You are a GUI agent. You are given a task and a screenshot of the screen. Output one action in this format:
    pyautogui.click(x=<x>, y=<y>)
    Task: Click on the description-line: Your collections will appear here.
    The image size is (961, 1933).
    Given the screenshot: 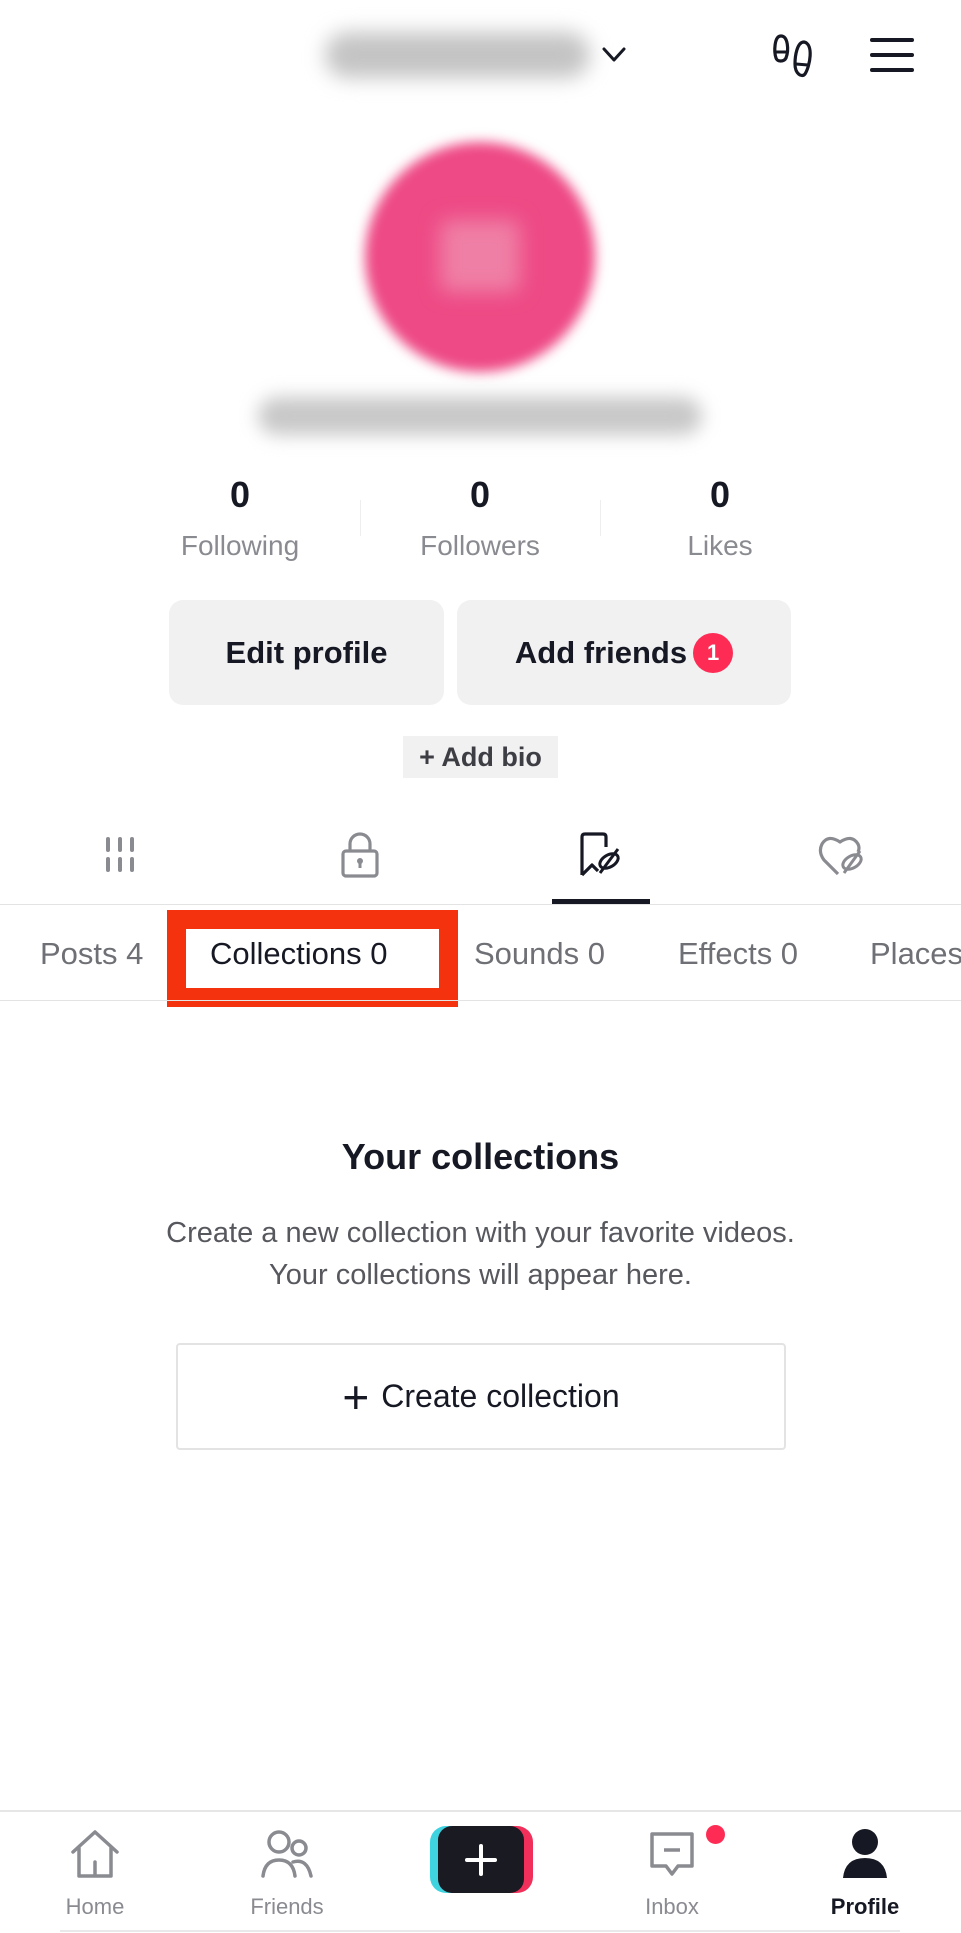 What is the action you would take?
    pyautogui.click(x=480, y=1275)
    